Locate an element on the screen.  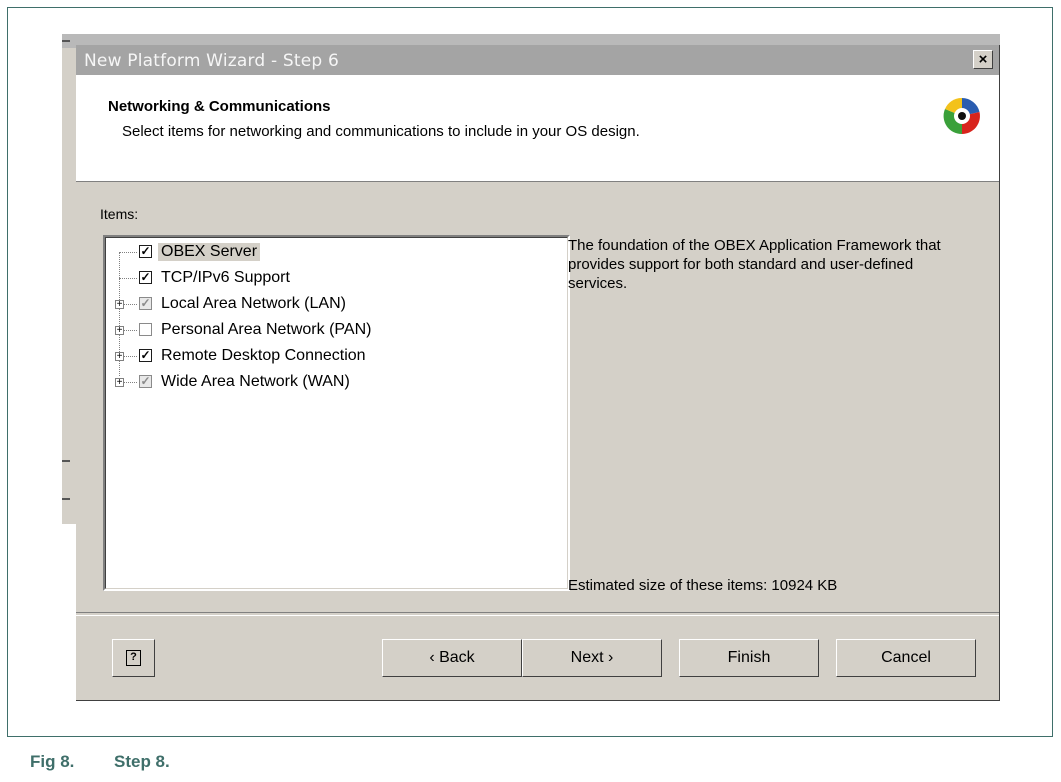
close-button: × is located at coordinates (983, 59).